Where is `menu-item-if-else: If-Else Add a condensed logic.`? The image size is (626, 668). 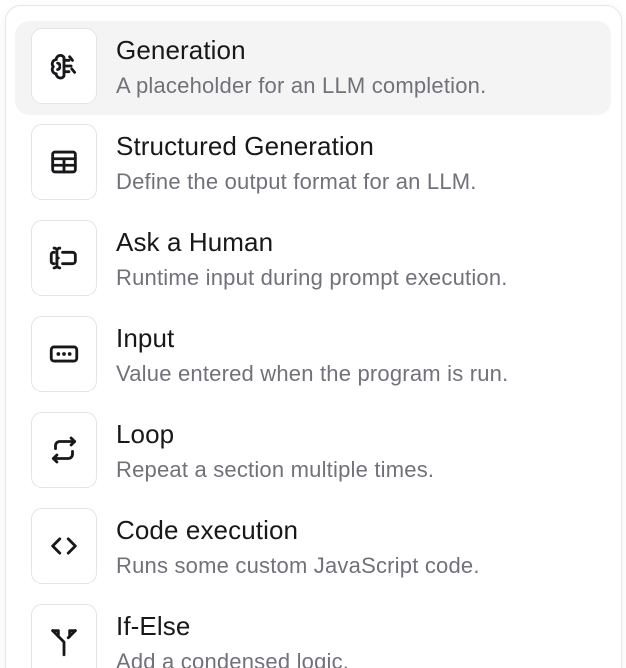 menu-item-if-else: If-Else Add a condensed logic. is located at coordinates (313, 632).